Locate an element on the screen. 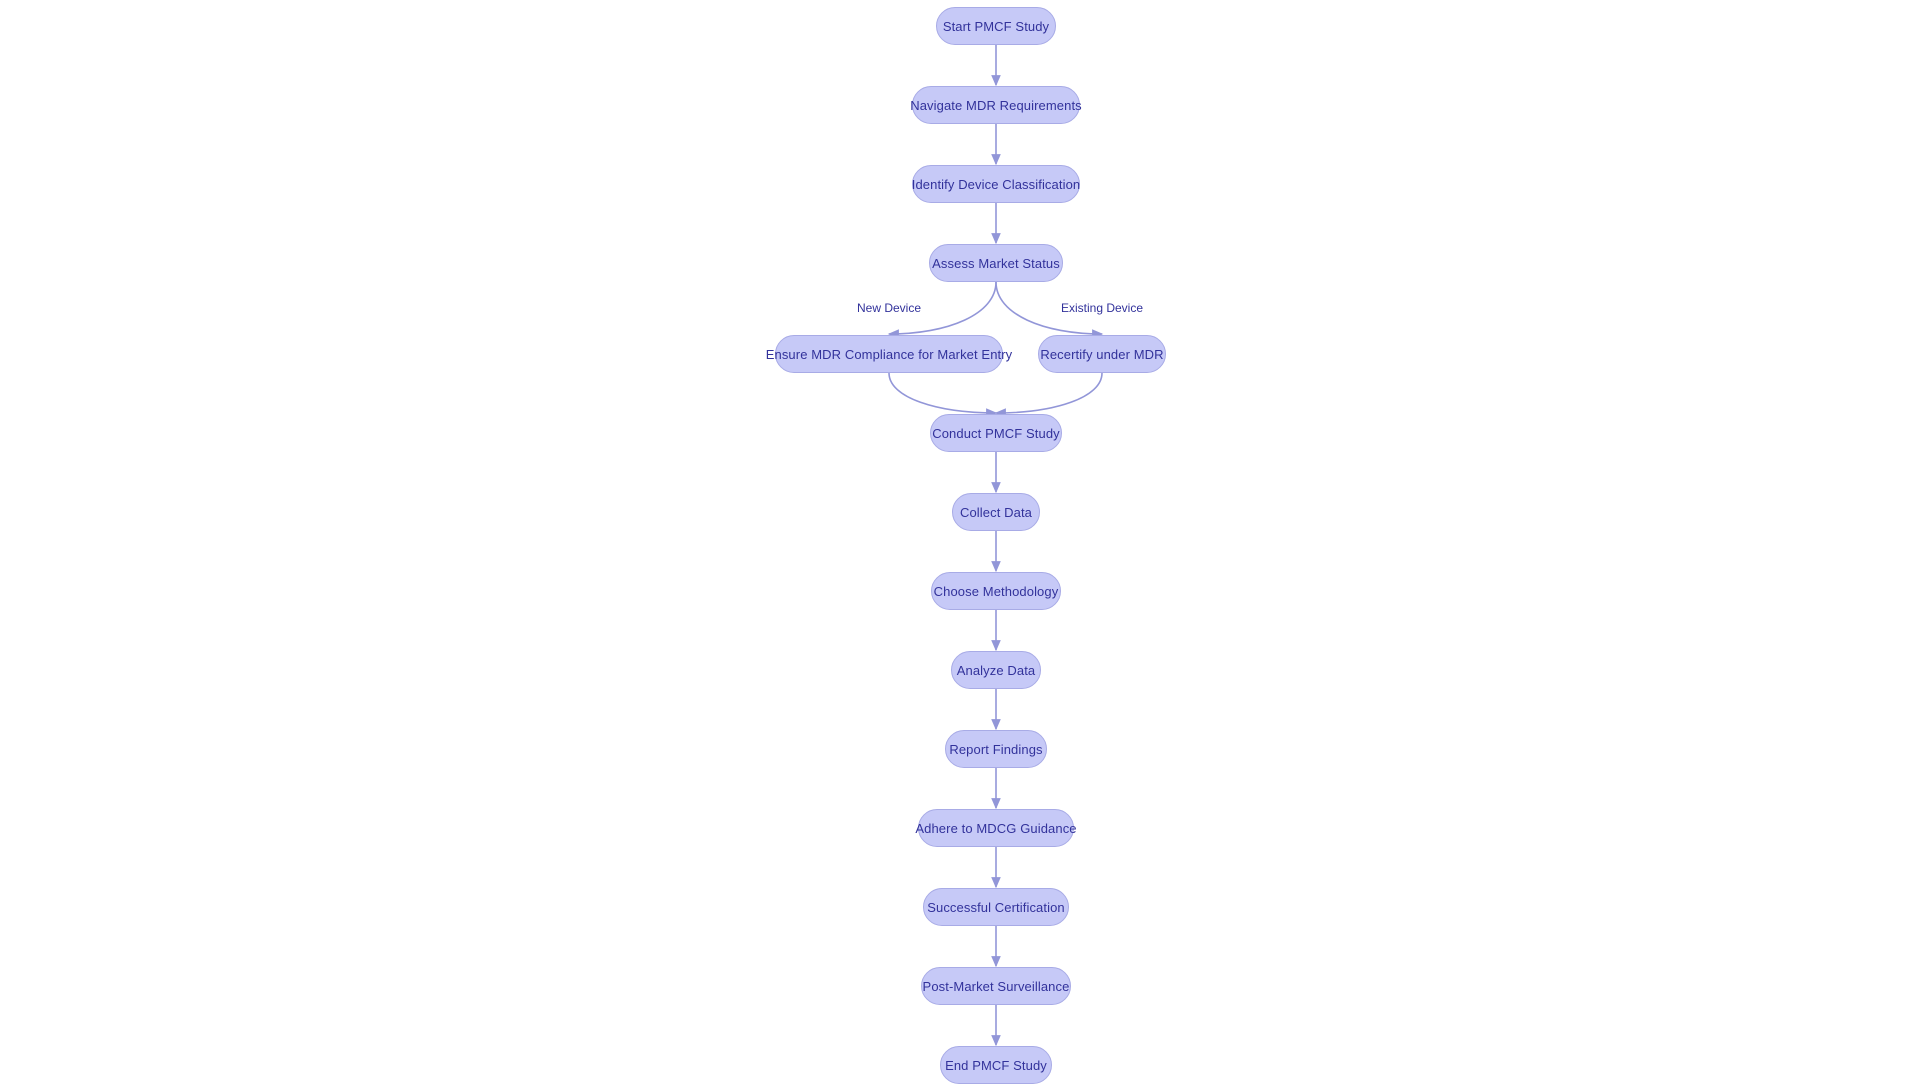 The width and height of the screenshot is (1920, 1084). edge-label-assess-to-ensure: New Device is located at coordinates (889, 308).